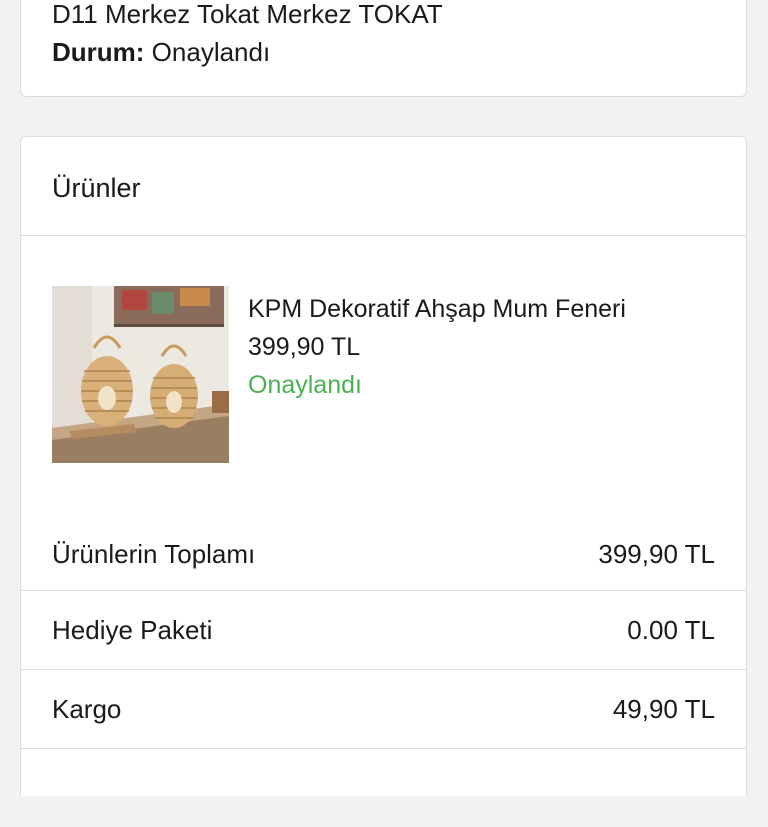 This screenshot has width=768, height=827. I want to click on order-status: Durum: Onaylandı, so click(161, 52).